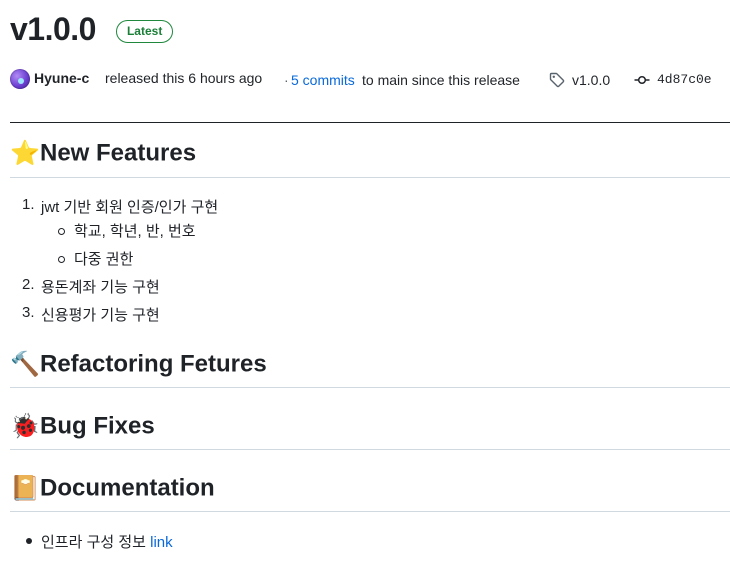 The width and height of the screenshot is (730, 564). I want to click on section-title: Refactoring Fetures, so click(153, 364).